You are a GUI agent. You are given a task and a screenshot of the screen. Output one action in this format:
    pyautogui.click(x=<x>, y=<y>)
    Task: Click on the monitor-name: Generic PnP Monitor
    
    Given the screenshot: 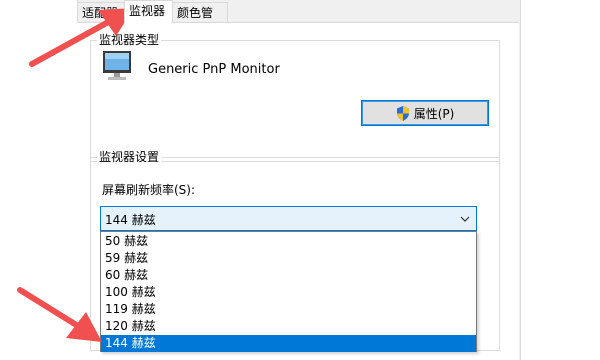 What is the action you would take?
    pyautogui.click(x=214, y=69)
    